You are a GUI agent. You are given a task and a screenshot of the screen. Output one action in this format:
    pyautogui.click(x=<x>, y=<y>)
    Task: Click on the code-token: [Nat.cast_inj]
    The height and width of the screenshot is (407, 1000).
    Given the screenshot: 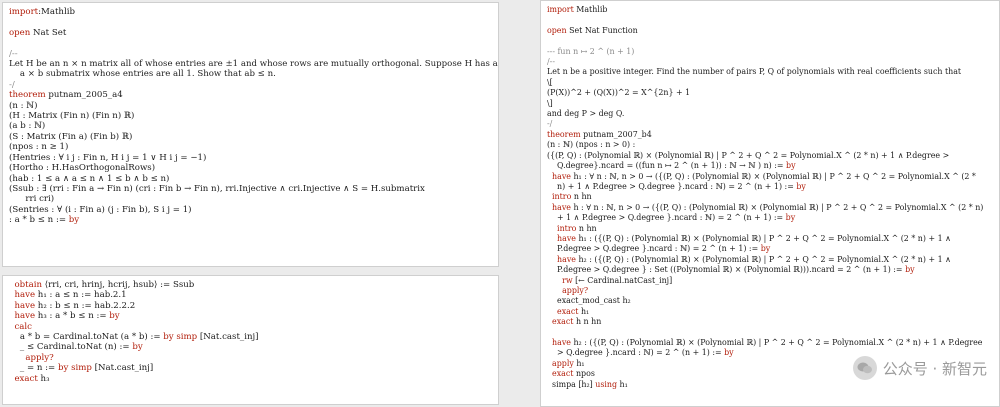 What is the action you would take?
    pyautogui.click(x=122, y=368)
    